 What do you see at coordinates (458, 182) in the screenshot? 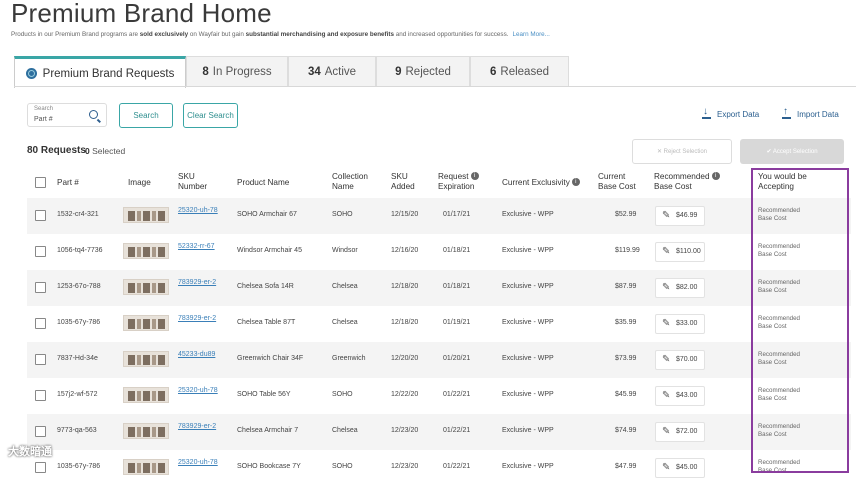
I see `column-request-expiration: Request i Expiration` at bounding box center [458, 182].